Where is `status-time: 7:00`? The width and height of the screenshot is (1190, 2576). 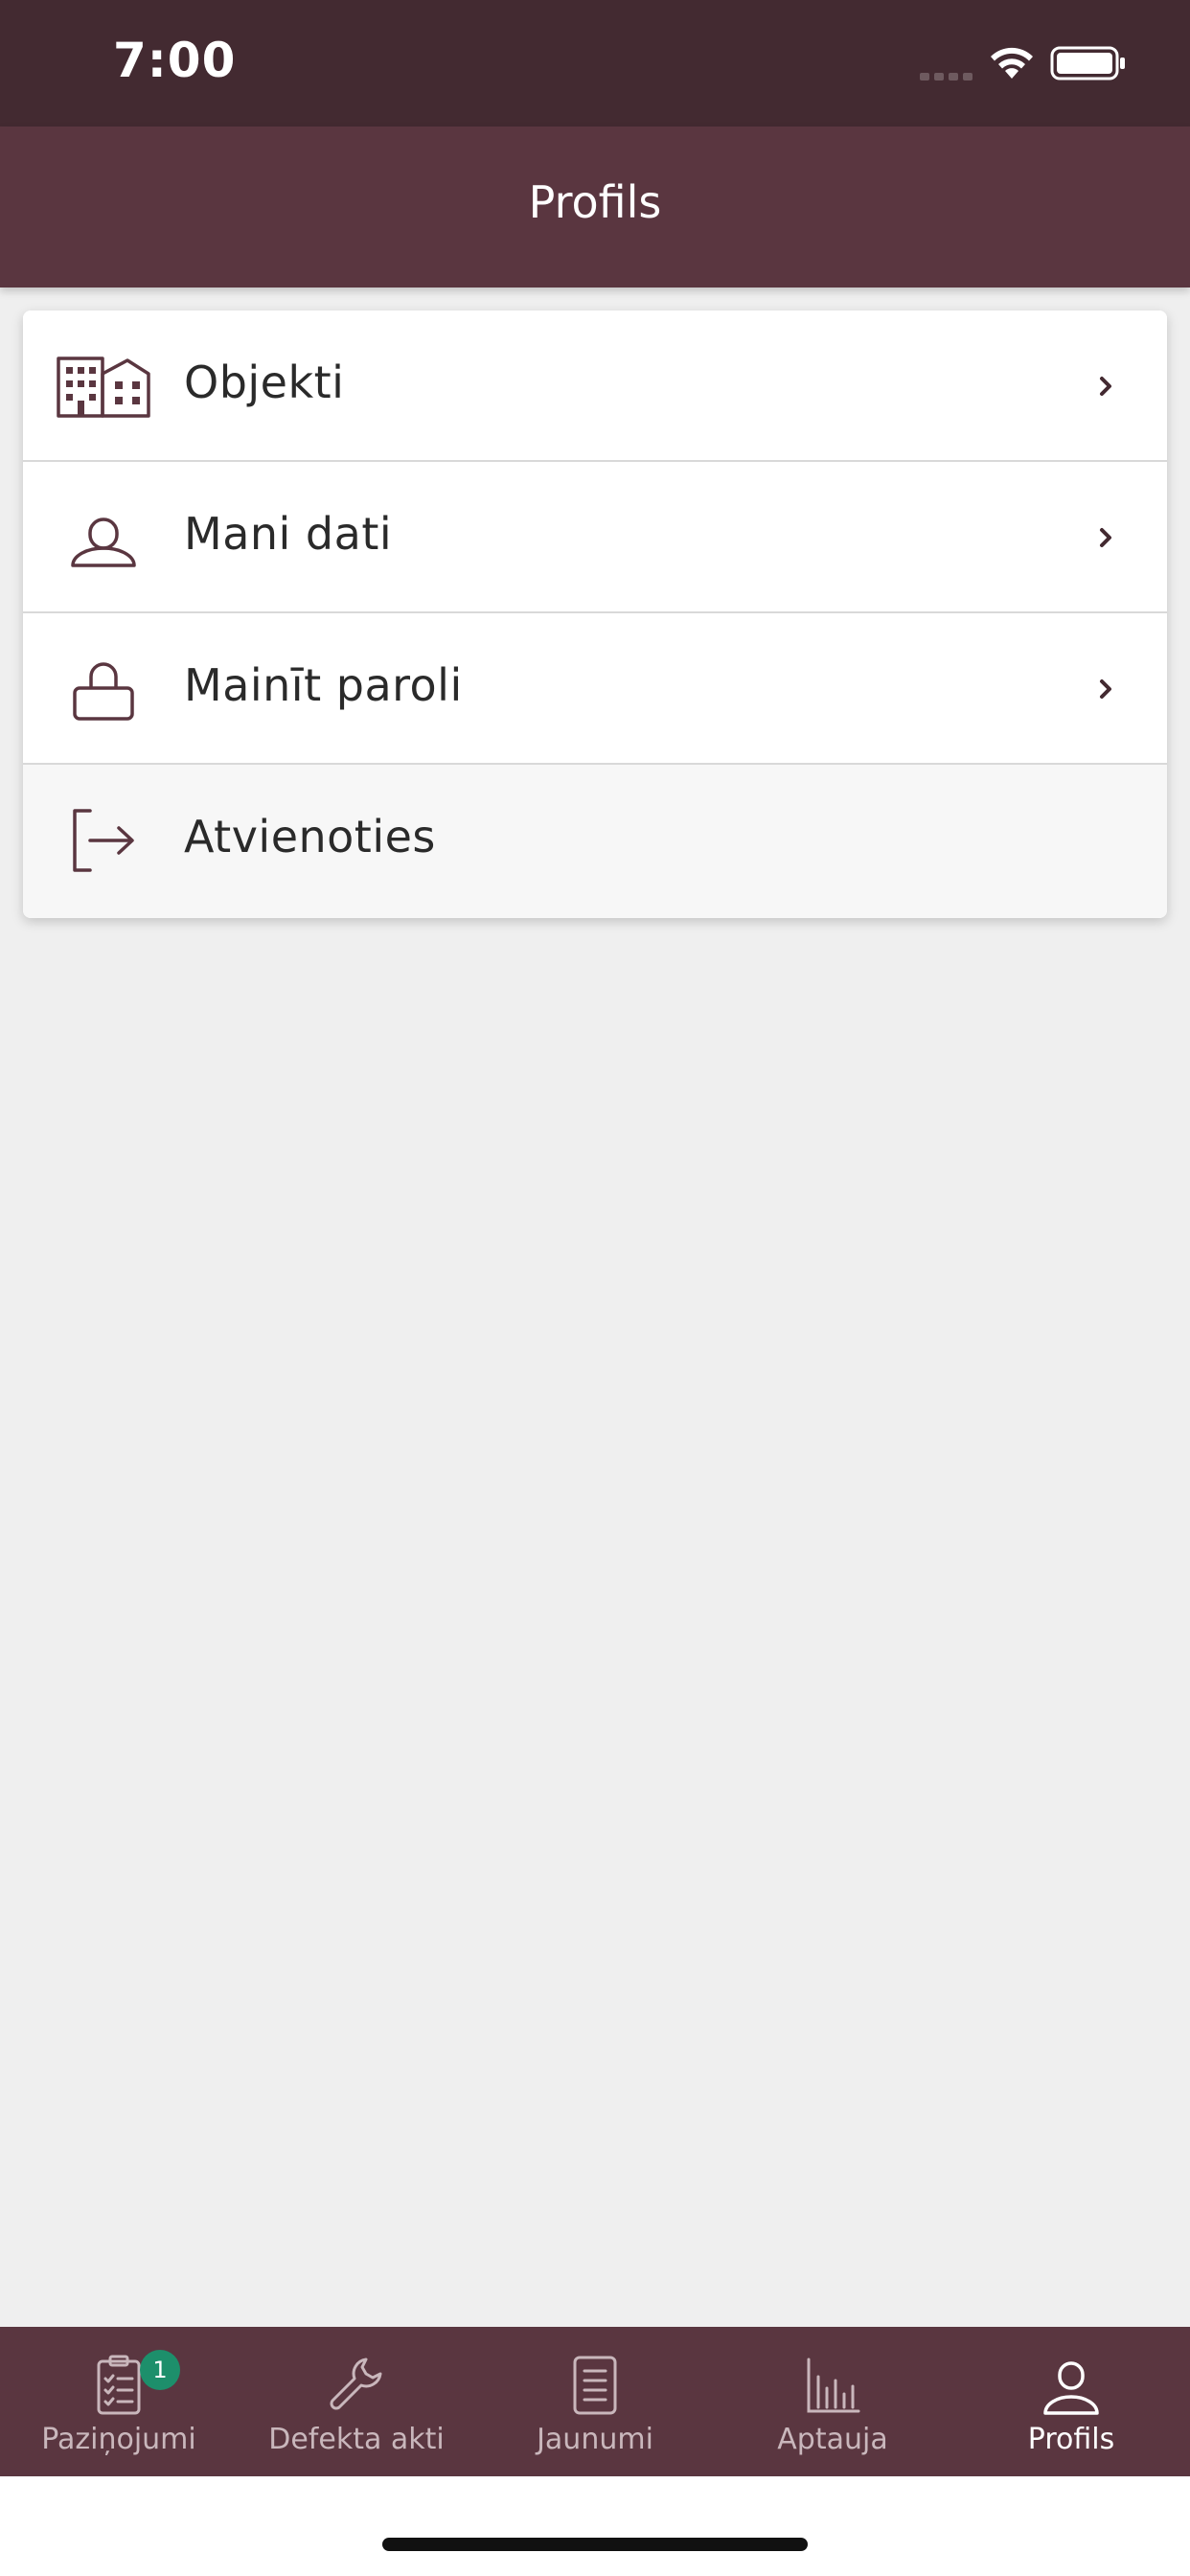
status-time: 7:00 is located at coordinates (175, 60).